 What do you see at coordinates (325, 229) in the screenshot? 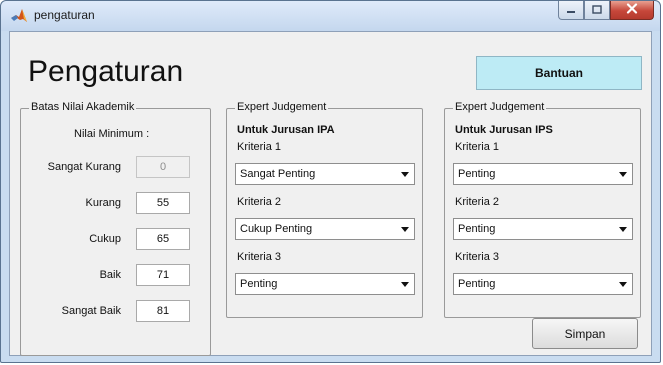
I see `ipa-criterion-2-select: Cukup Penting` at bounding box center [325, 229].